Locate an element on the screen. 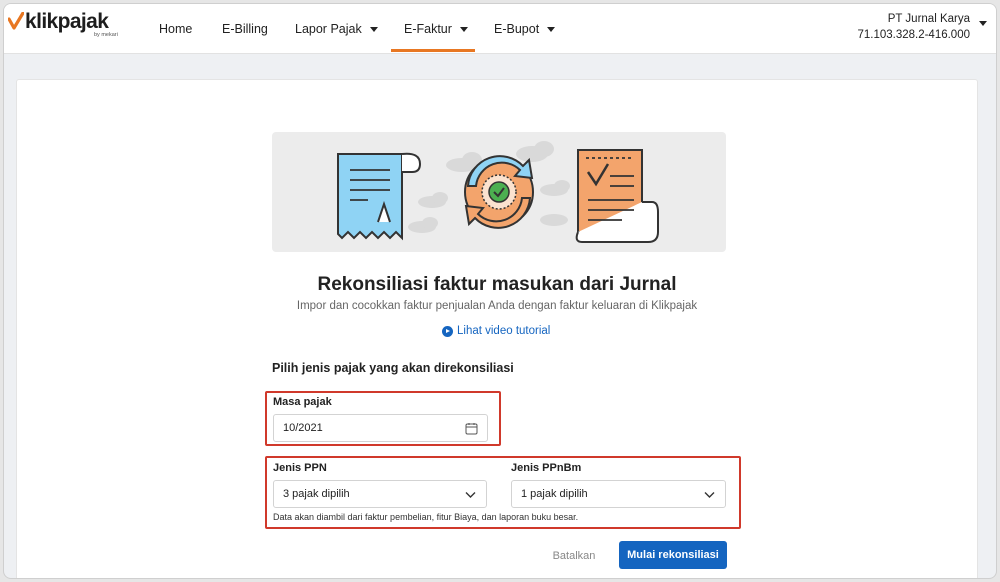 The height and width of the screenshot is (582, 1000). logo-text: klikpajak is located at coordinates (67, 21).